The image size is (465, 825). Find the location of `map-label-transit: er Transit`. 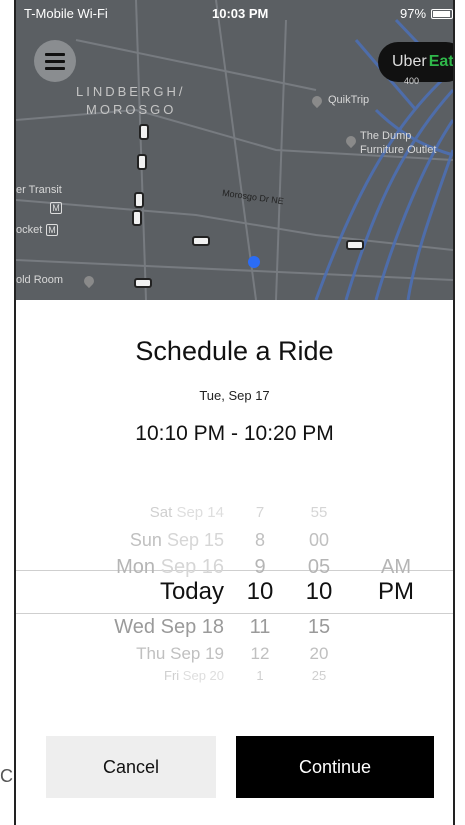

map-label-transit: er Transit is located at coordinates (39, 190).